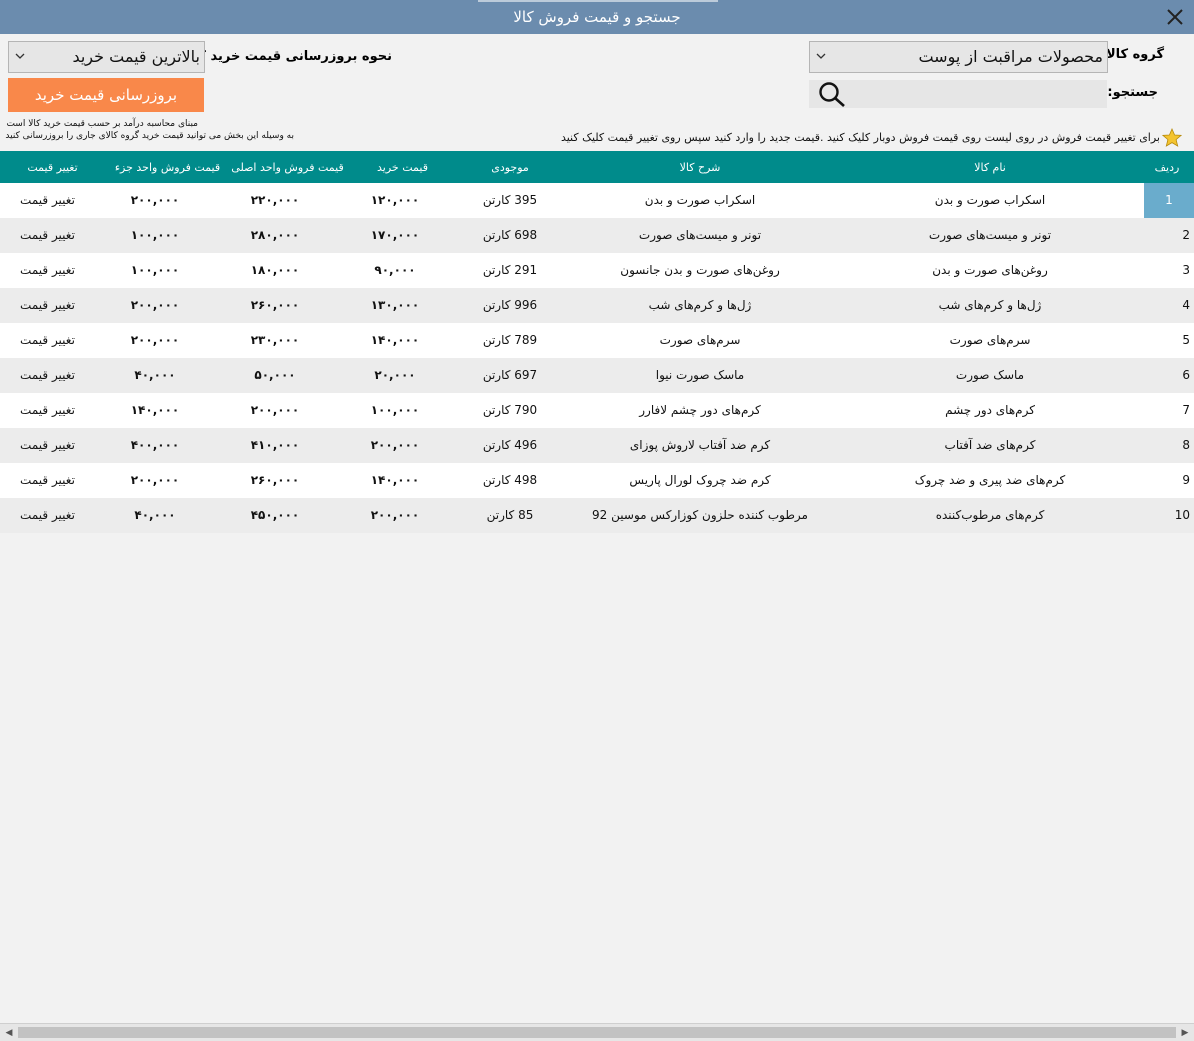  What do you see at coordinates (275, 445) in the screenshot?
I see `cell-sell-price-main: ۴۱۰,۰۰۰` at bounding box center [275, 445].